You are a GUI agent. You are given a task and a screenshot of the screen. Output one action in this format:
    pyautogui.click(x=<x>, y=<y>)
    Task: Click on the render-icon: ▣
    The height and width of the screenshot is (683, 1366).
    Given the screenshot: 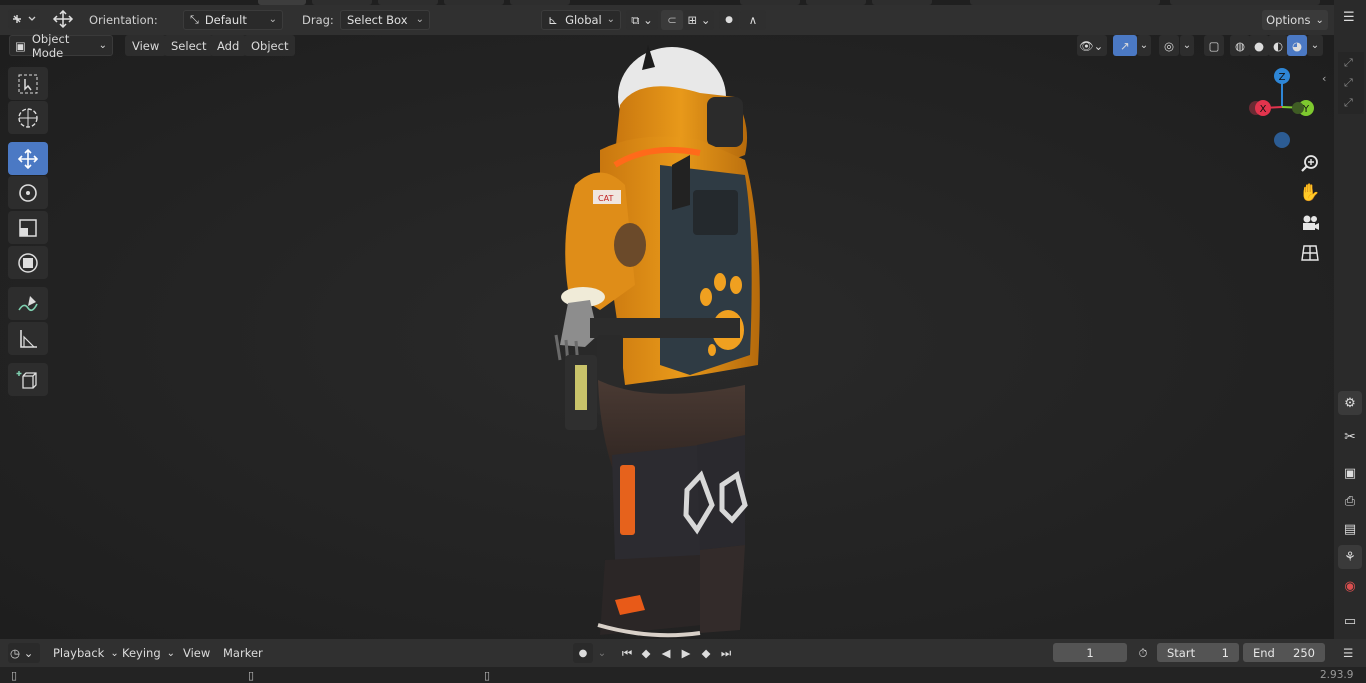 What is the action you would take?
    pyautogui.click(x=1350, y=473)
    